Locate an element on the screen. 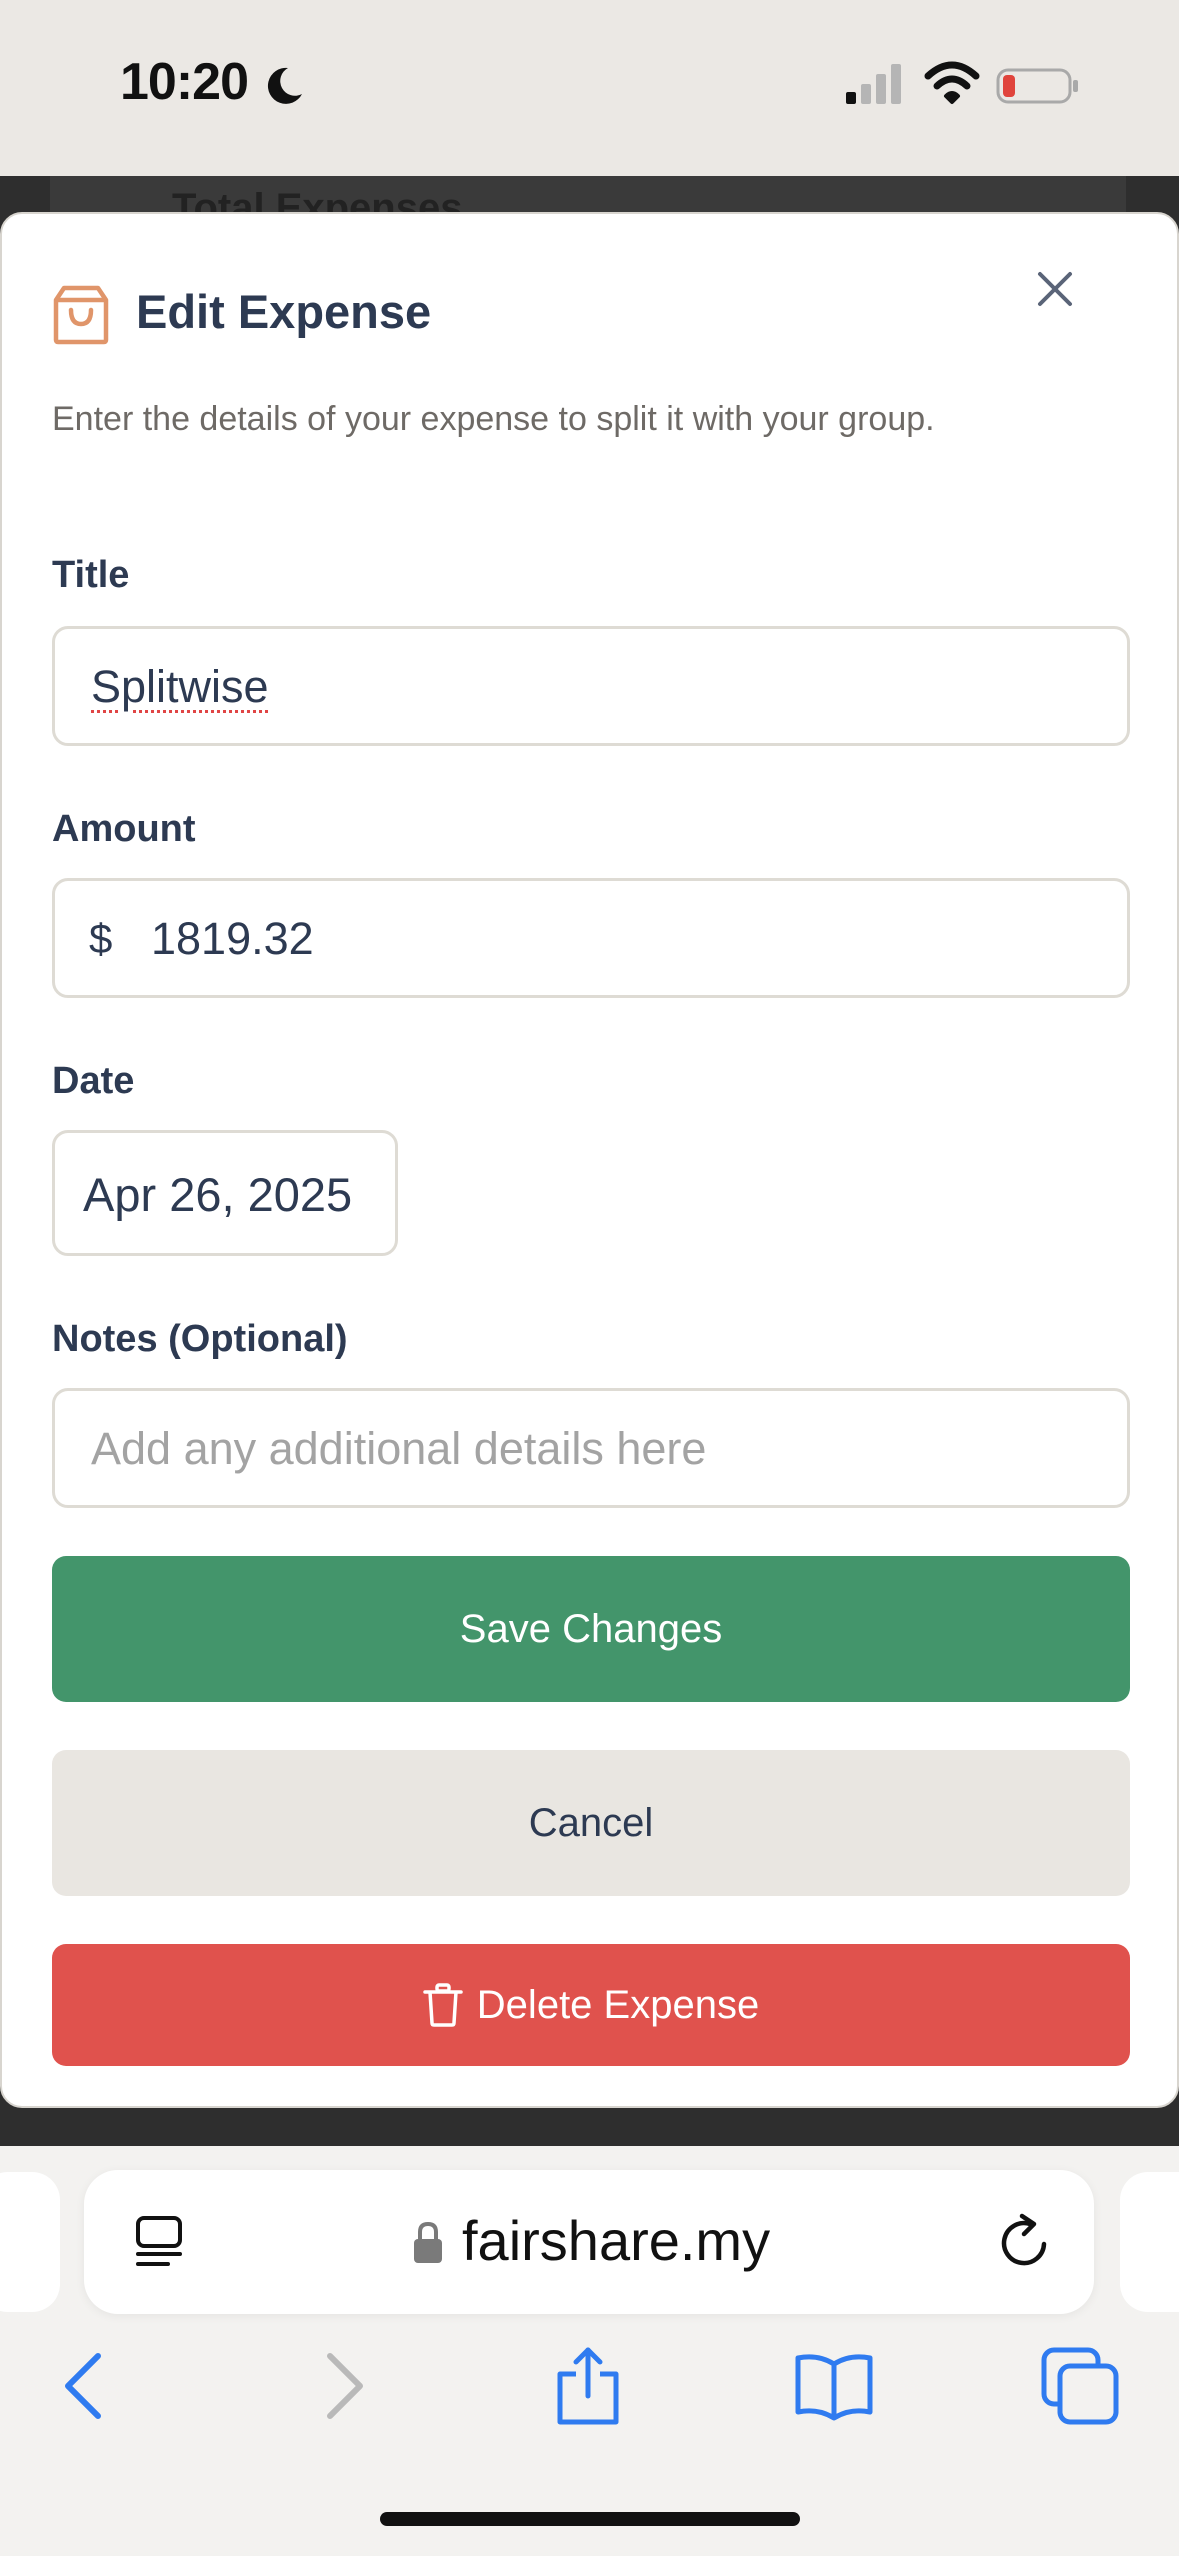 The width and height of the screenshot is (1179, 2556). share-icon is located at coordinates (588, 2386).